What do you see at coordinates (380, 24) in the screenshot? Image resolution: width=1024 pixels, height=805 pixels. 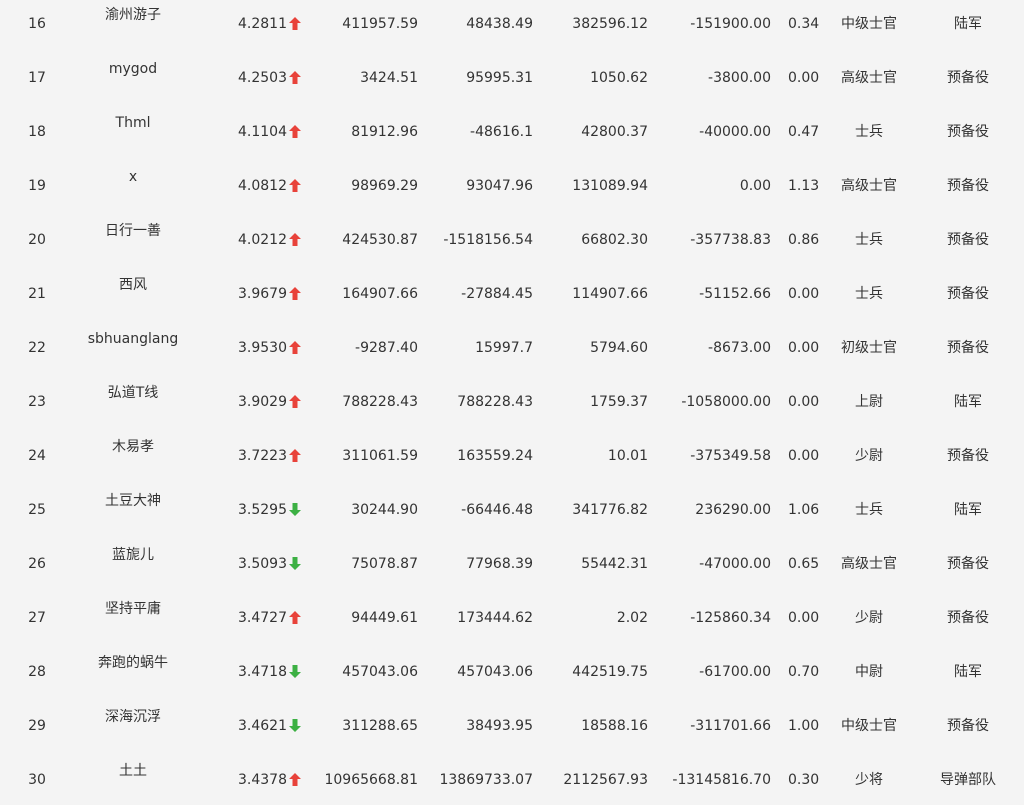 I see `value-column-1: 411957.59` at bounding box center [380, 24].